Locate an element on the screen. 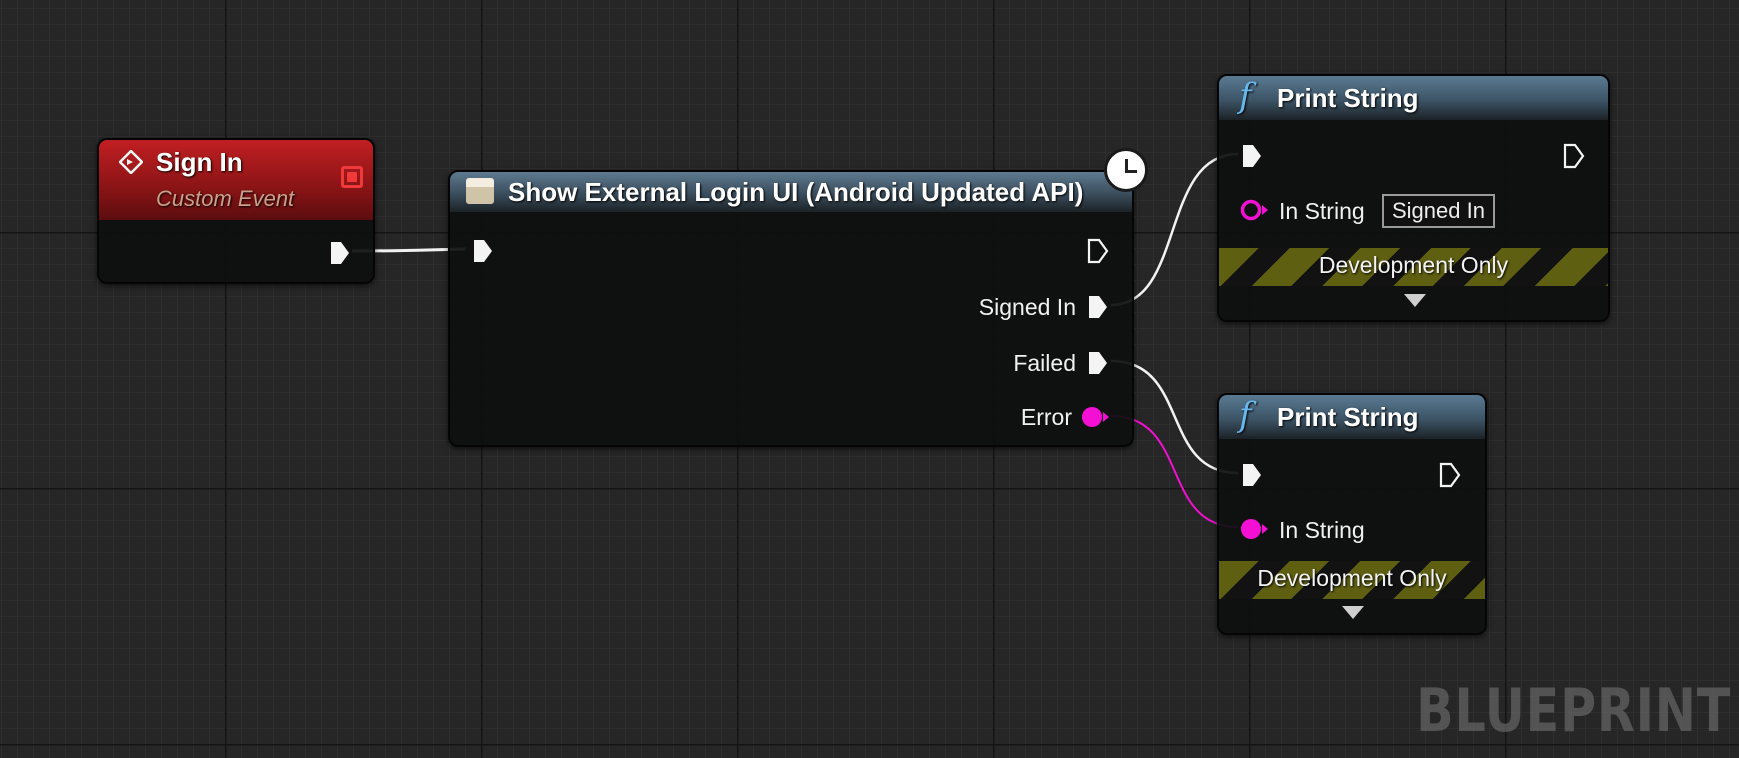 The width and height of the screenshot is (1739, 758). in-string-input: Signed In is located at coordinates (1438, 211).